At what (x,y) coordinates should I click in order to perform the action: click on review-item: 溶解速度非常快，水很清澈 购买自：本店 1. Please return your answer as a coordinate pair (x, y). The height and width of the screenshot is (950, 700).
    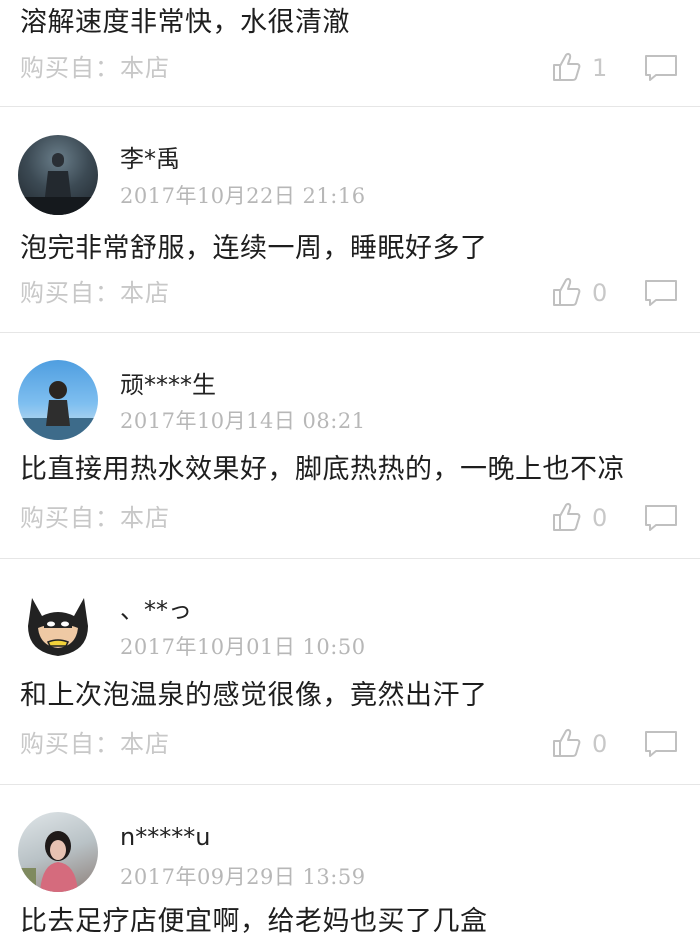
    Looking at the image, I should click on (350, 53).